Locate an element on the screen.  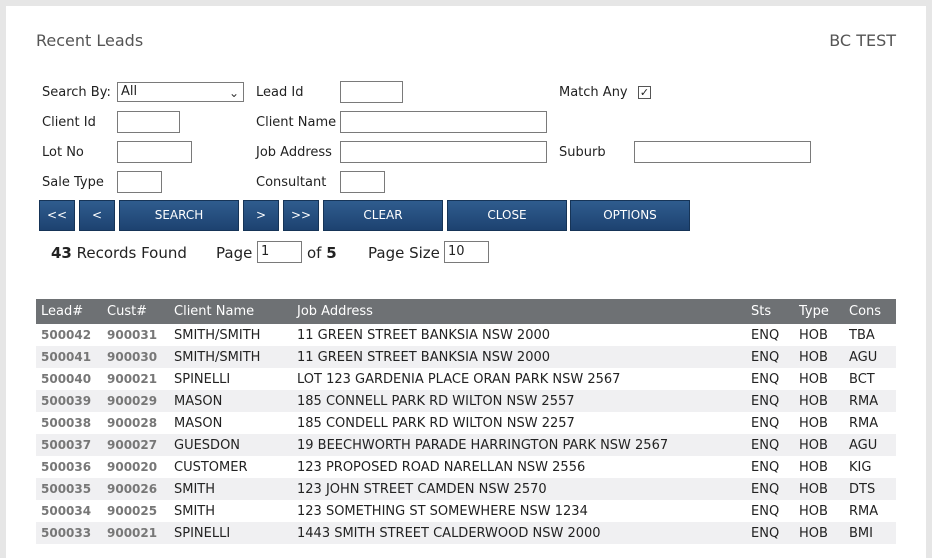
cell-job-address: 1443 SMITH STREET CALDERWOOD NSW 2000 is located at coordinates (519, 533).